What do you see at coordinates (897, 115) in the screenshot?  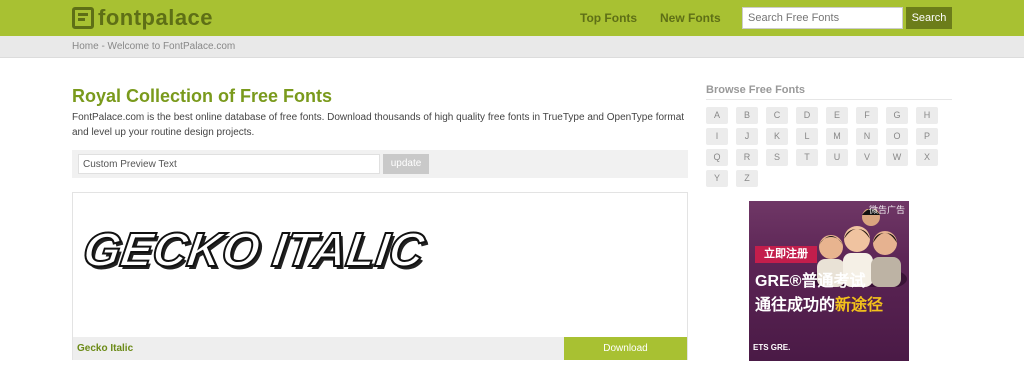 I see `letter-link-g: G` at bounding box center [897, 115].